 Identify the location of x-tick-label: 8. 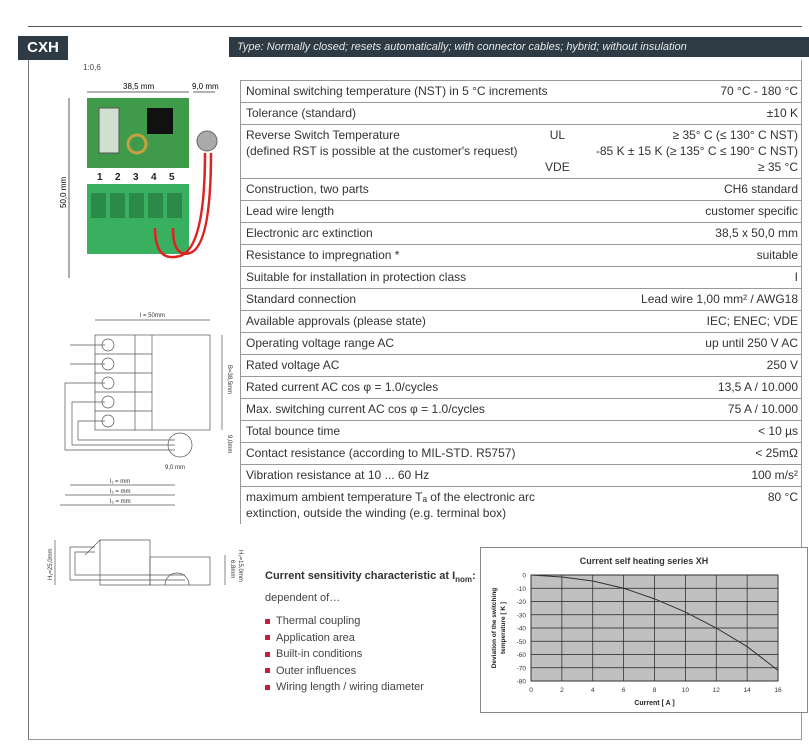
(655, 690).